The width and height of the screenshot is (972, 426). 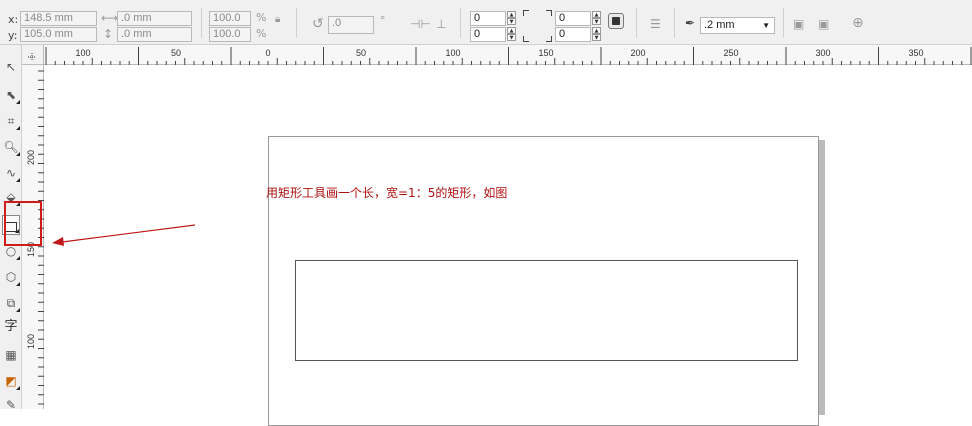 What do you see at coordinates (488, 34) in the screenshot?
I see `corner-radius-bottom-left: 0` at bounding box center [488, 34].